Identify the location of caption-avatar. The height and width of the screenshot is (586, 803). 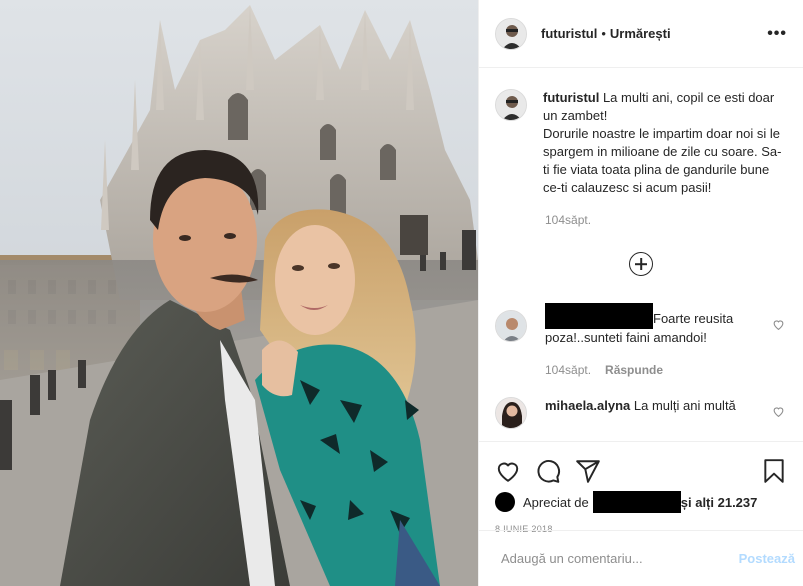
(511, 105).